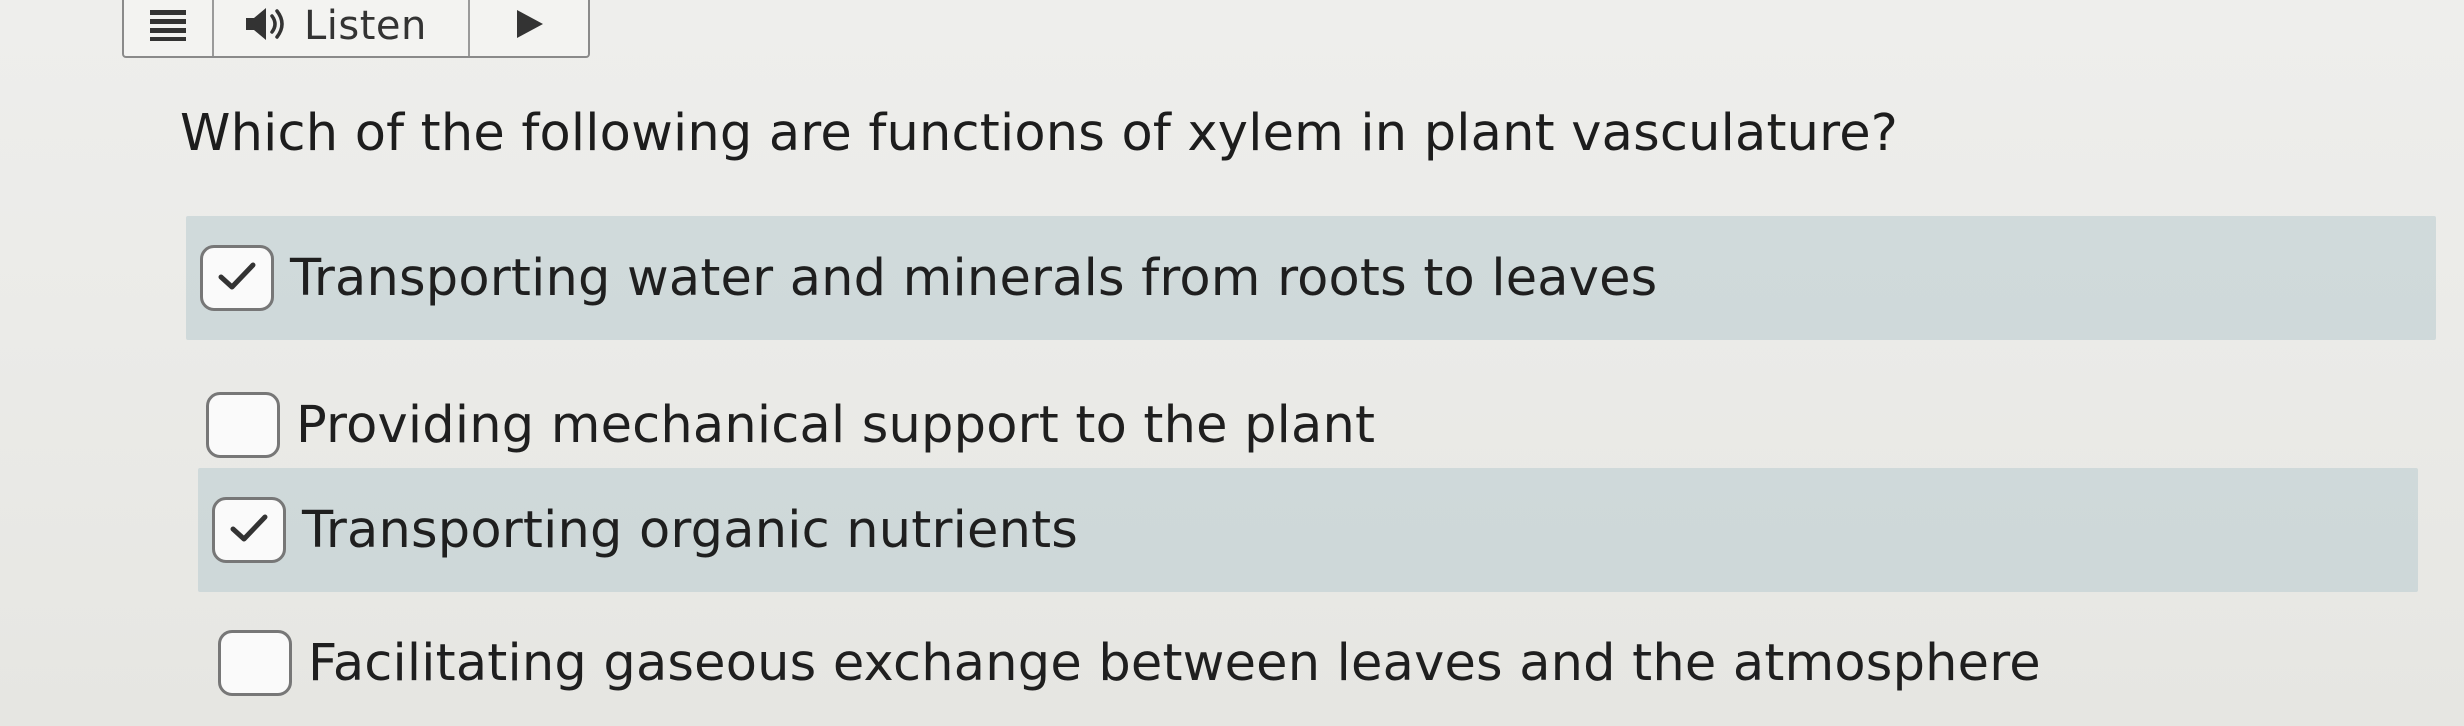 Image resolution: width=2464 pixels, height=726 pixels. What do you see at coordinates (243, 425) in the screenshot?
I see `option-2-checkbox` at bounding box center [243, 425].